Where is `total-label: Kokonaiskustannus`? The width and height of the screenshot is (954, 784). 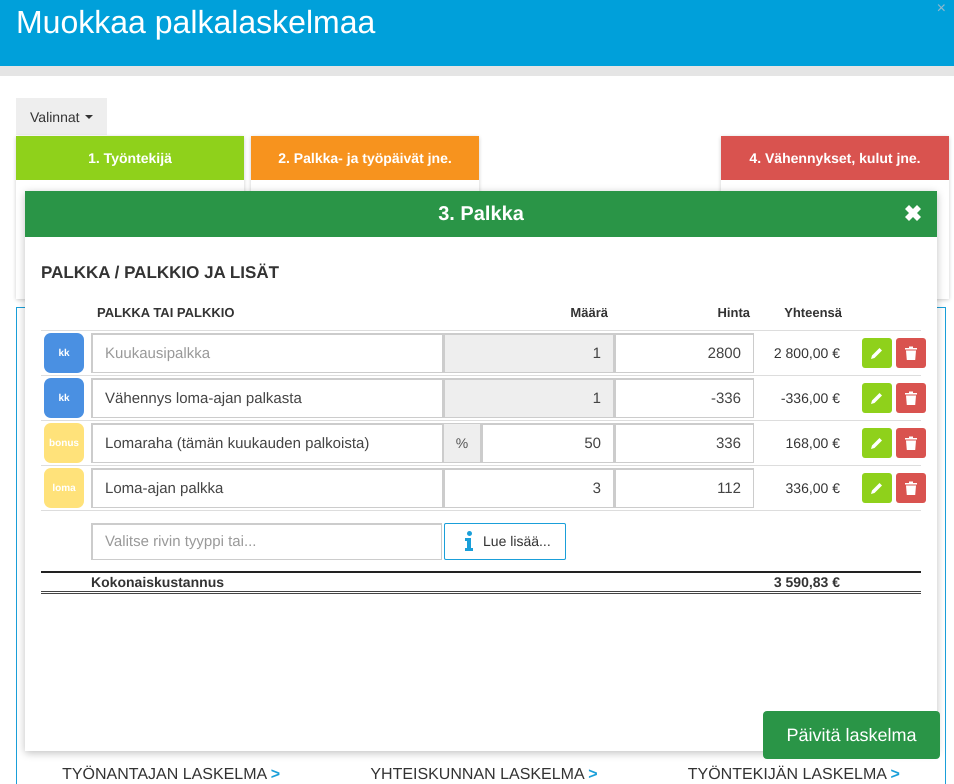 total-label: Kokonaiskustannus is located at coordinates (158, 582).